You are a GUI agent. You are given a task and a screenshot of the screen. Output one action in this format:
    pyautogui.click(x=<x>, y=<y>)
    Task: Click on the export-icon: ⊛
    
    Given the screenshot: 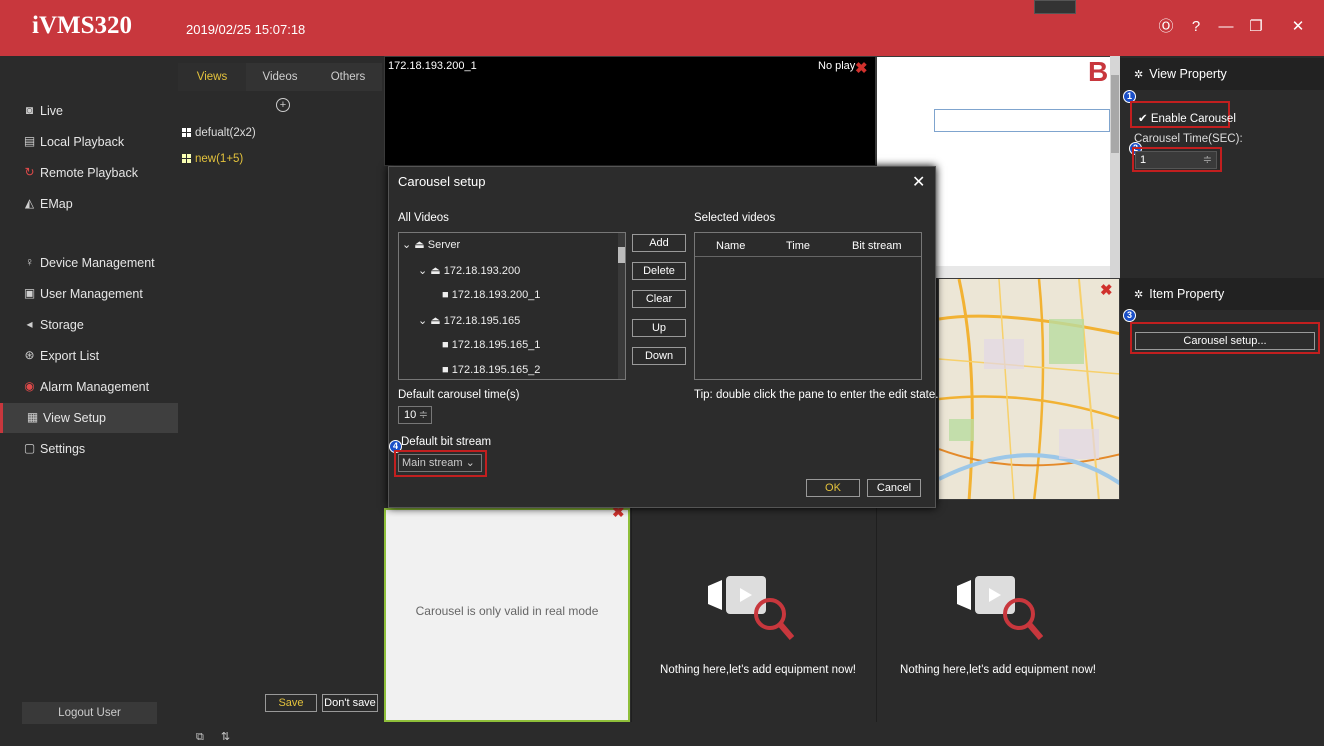 What is the action you would take?
    pyautogui.click(x=29, y=355)
    